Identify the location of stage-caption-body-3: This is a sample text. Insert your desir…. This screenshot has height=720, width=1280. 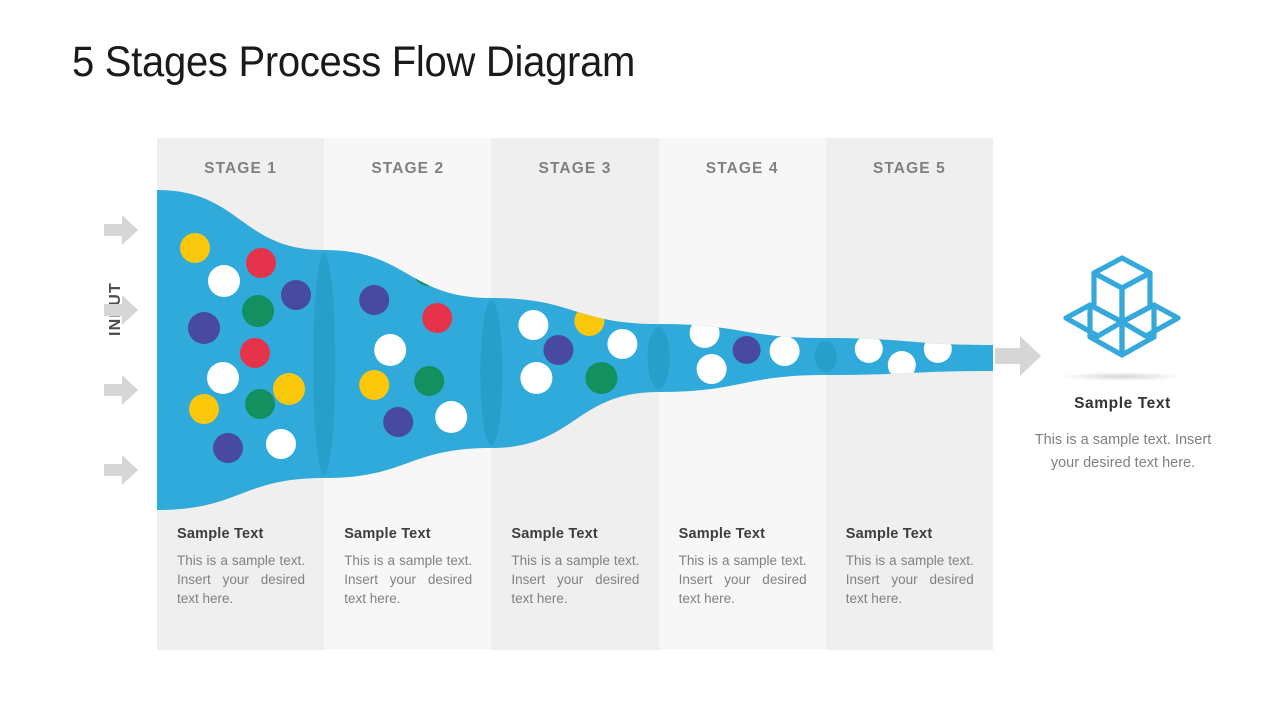
(575, 579).